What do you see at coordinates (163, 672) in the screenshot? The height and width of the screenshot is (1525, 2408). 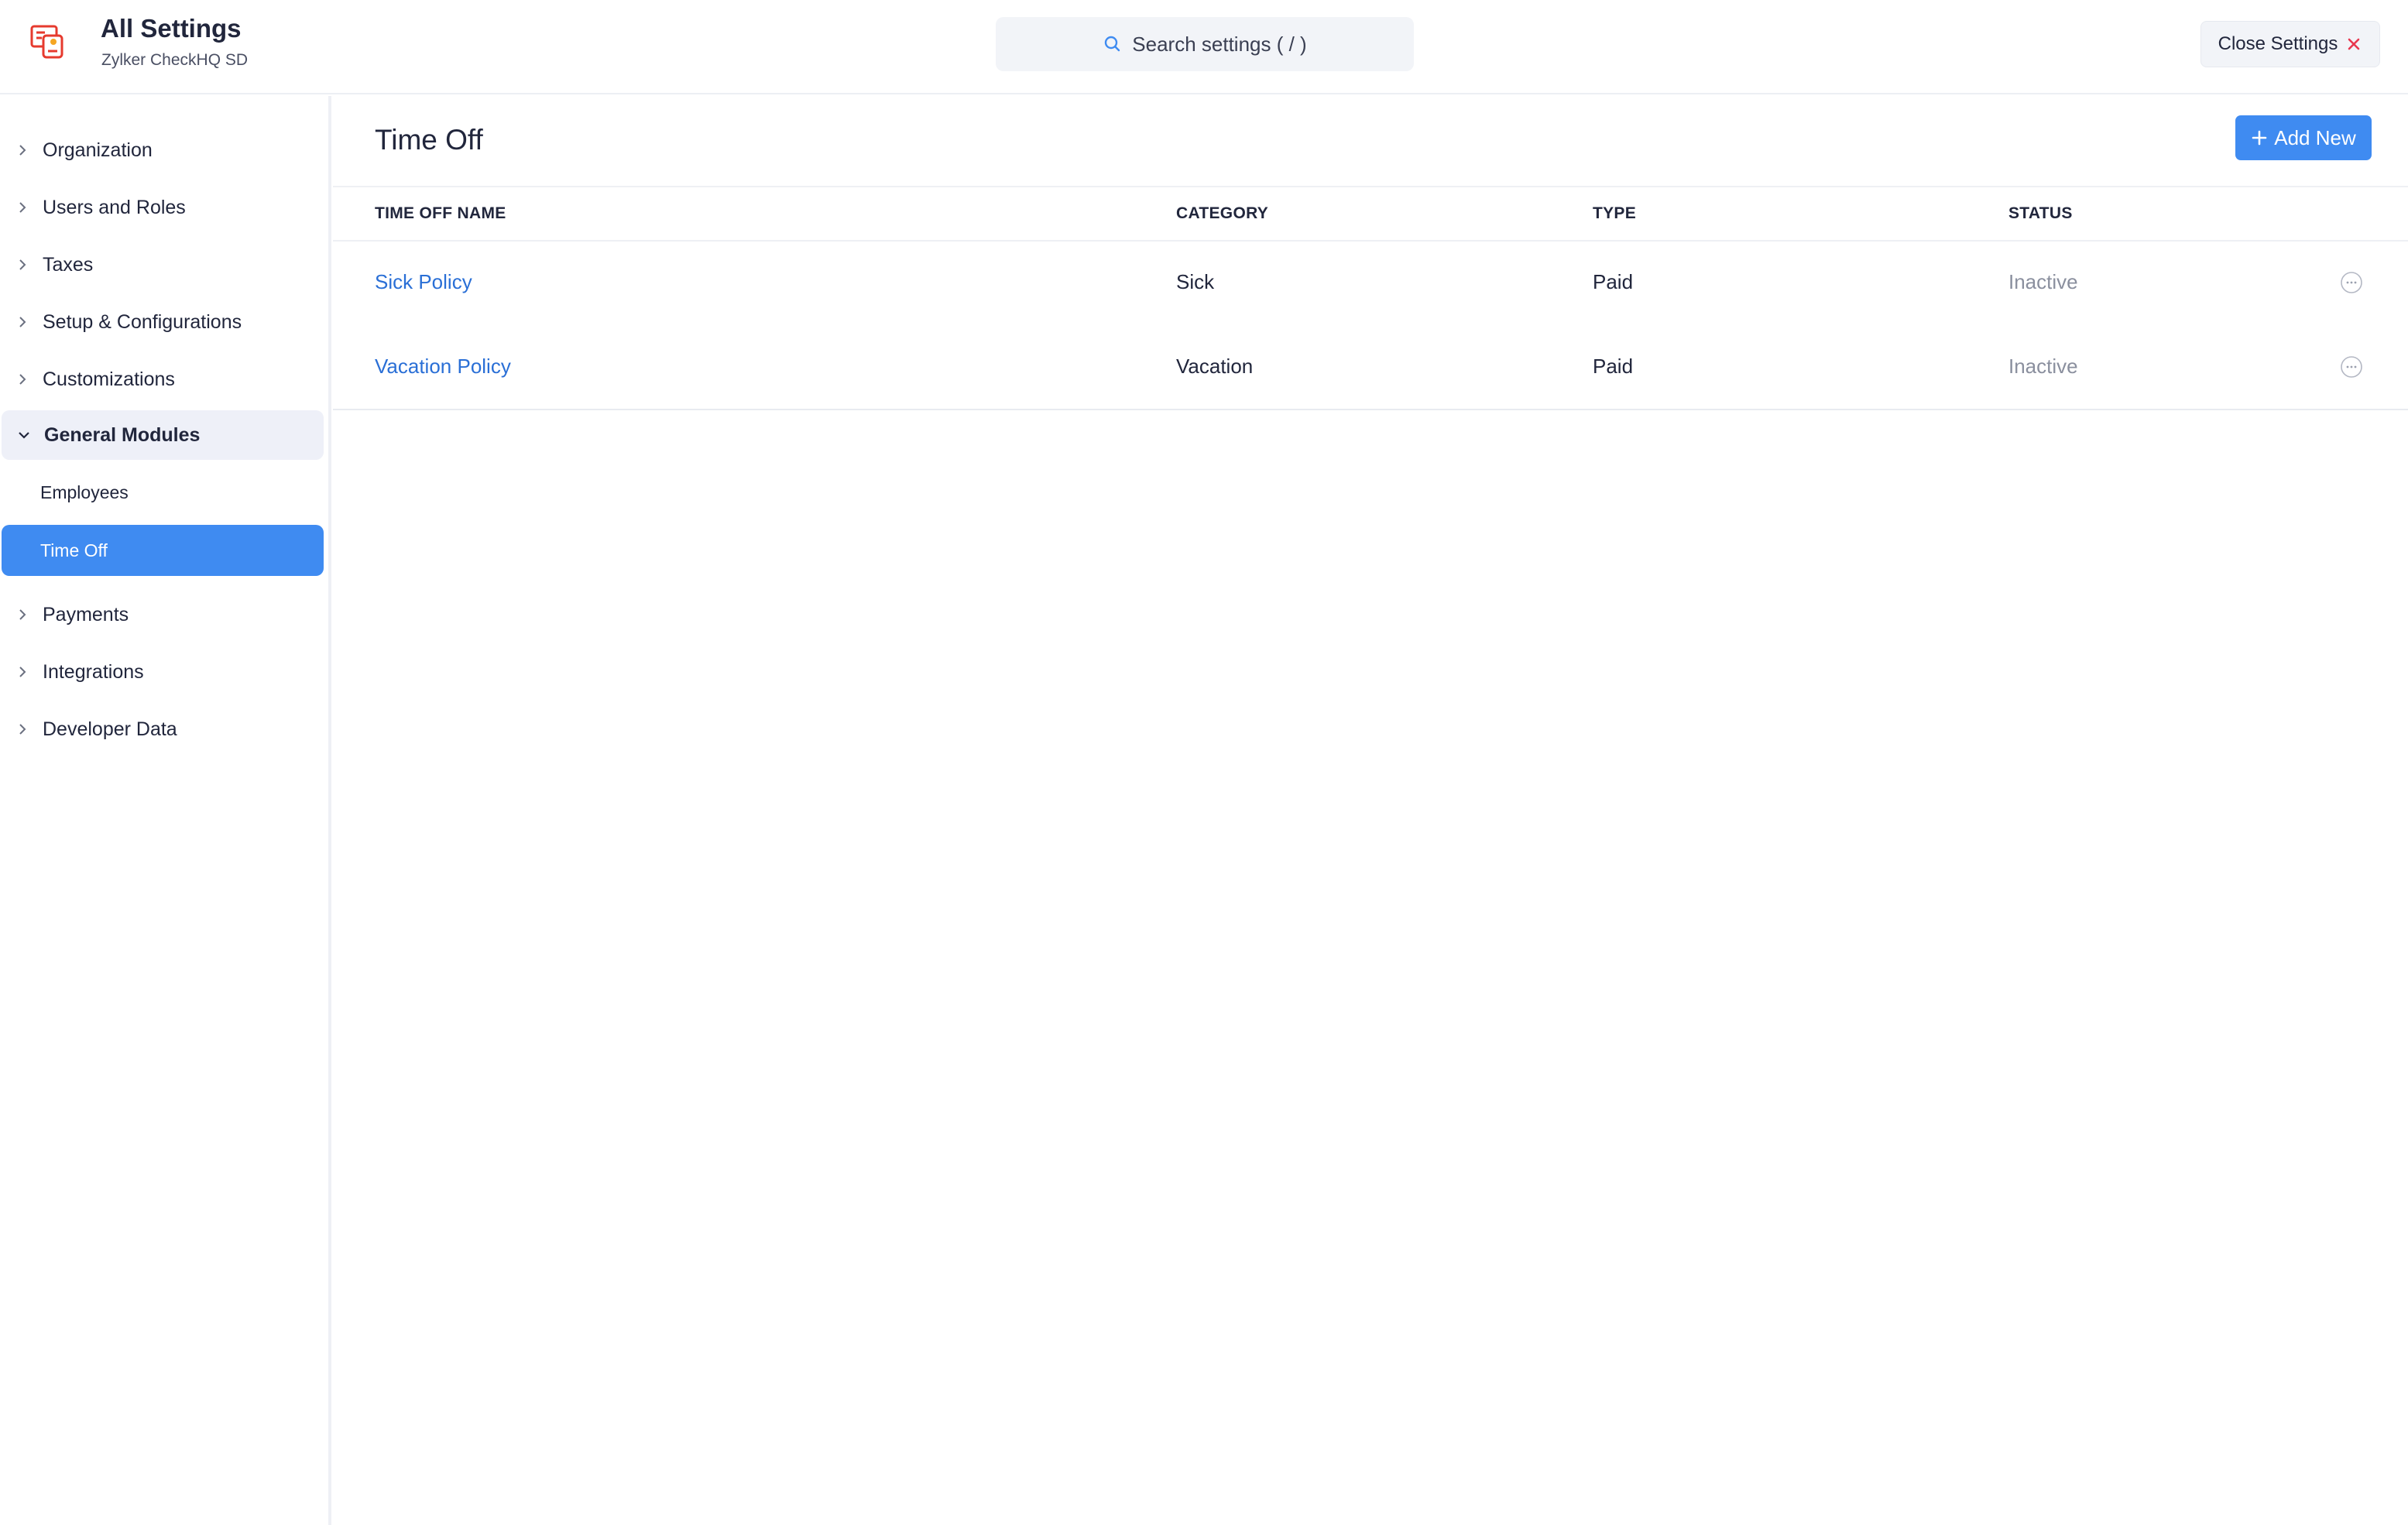 I see `sidebar-item-integrations: Integrations` at bounding box center [163, 672].